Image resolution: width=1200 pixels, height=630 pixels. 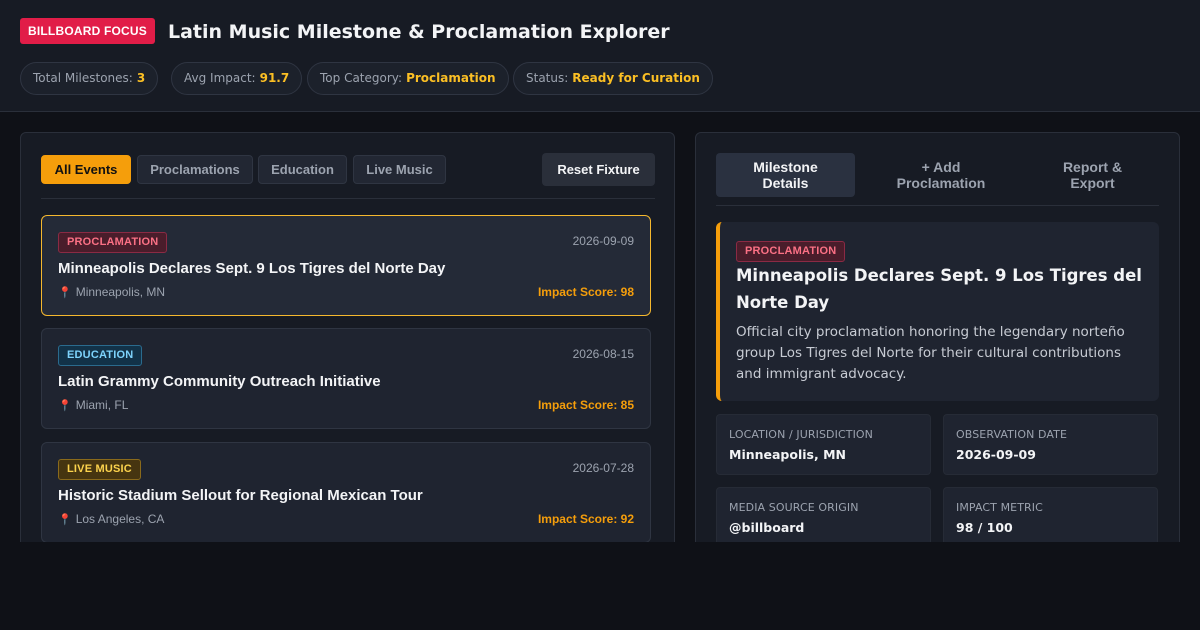 I want to click on tab-label-line: Milestone, so click(x=785, y=167).